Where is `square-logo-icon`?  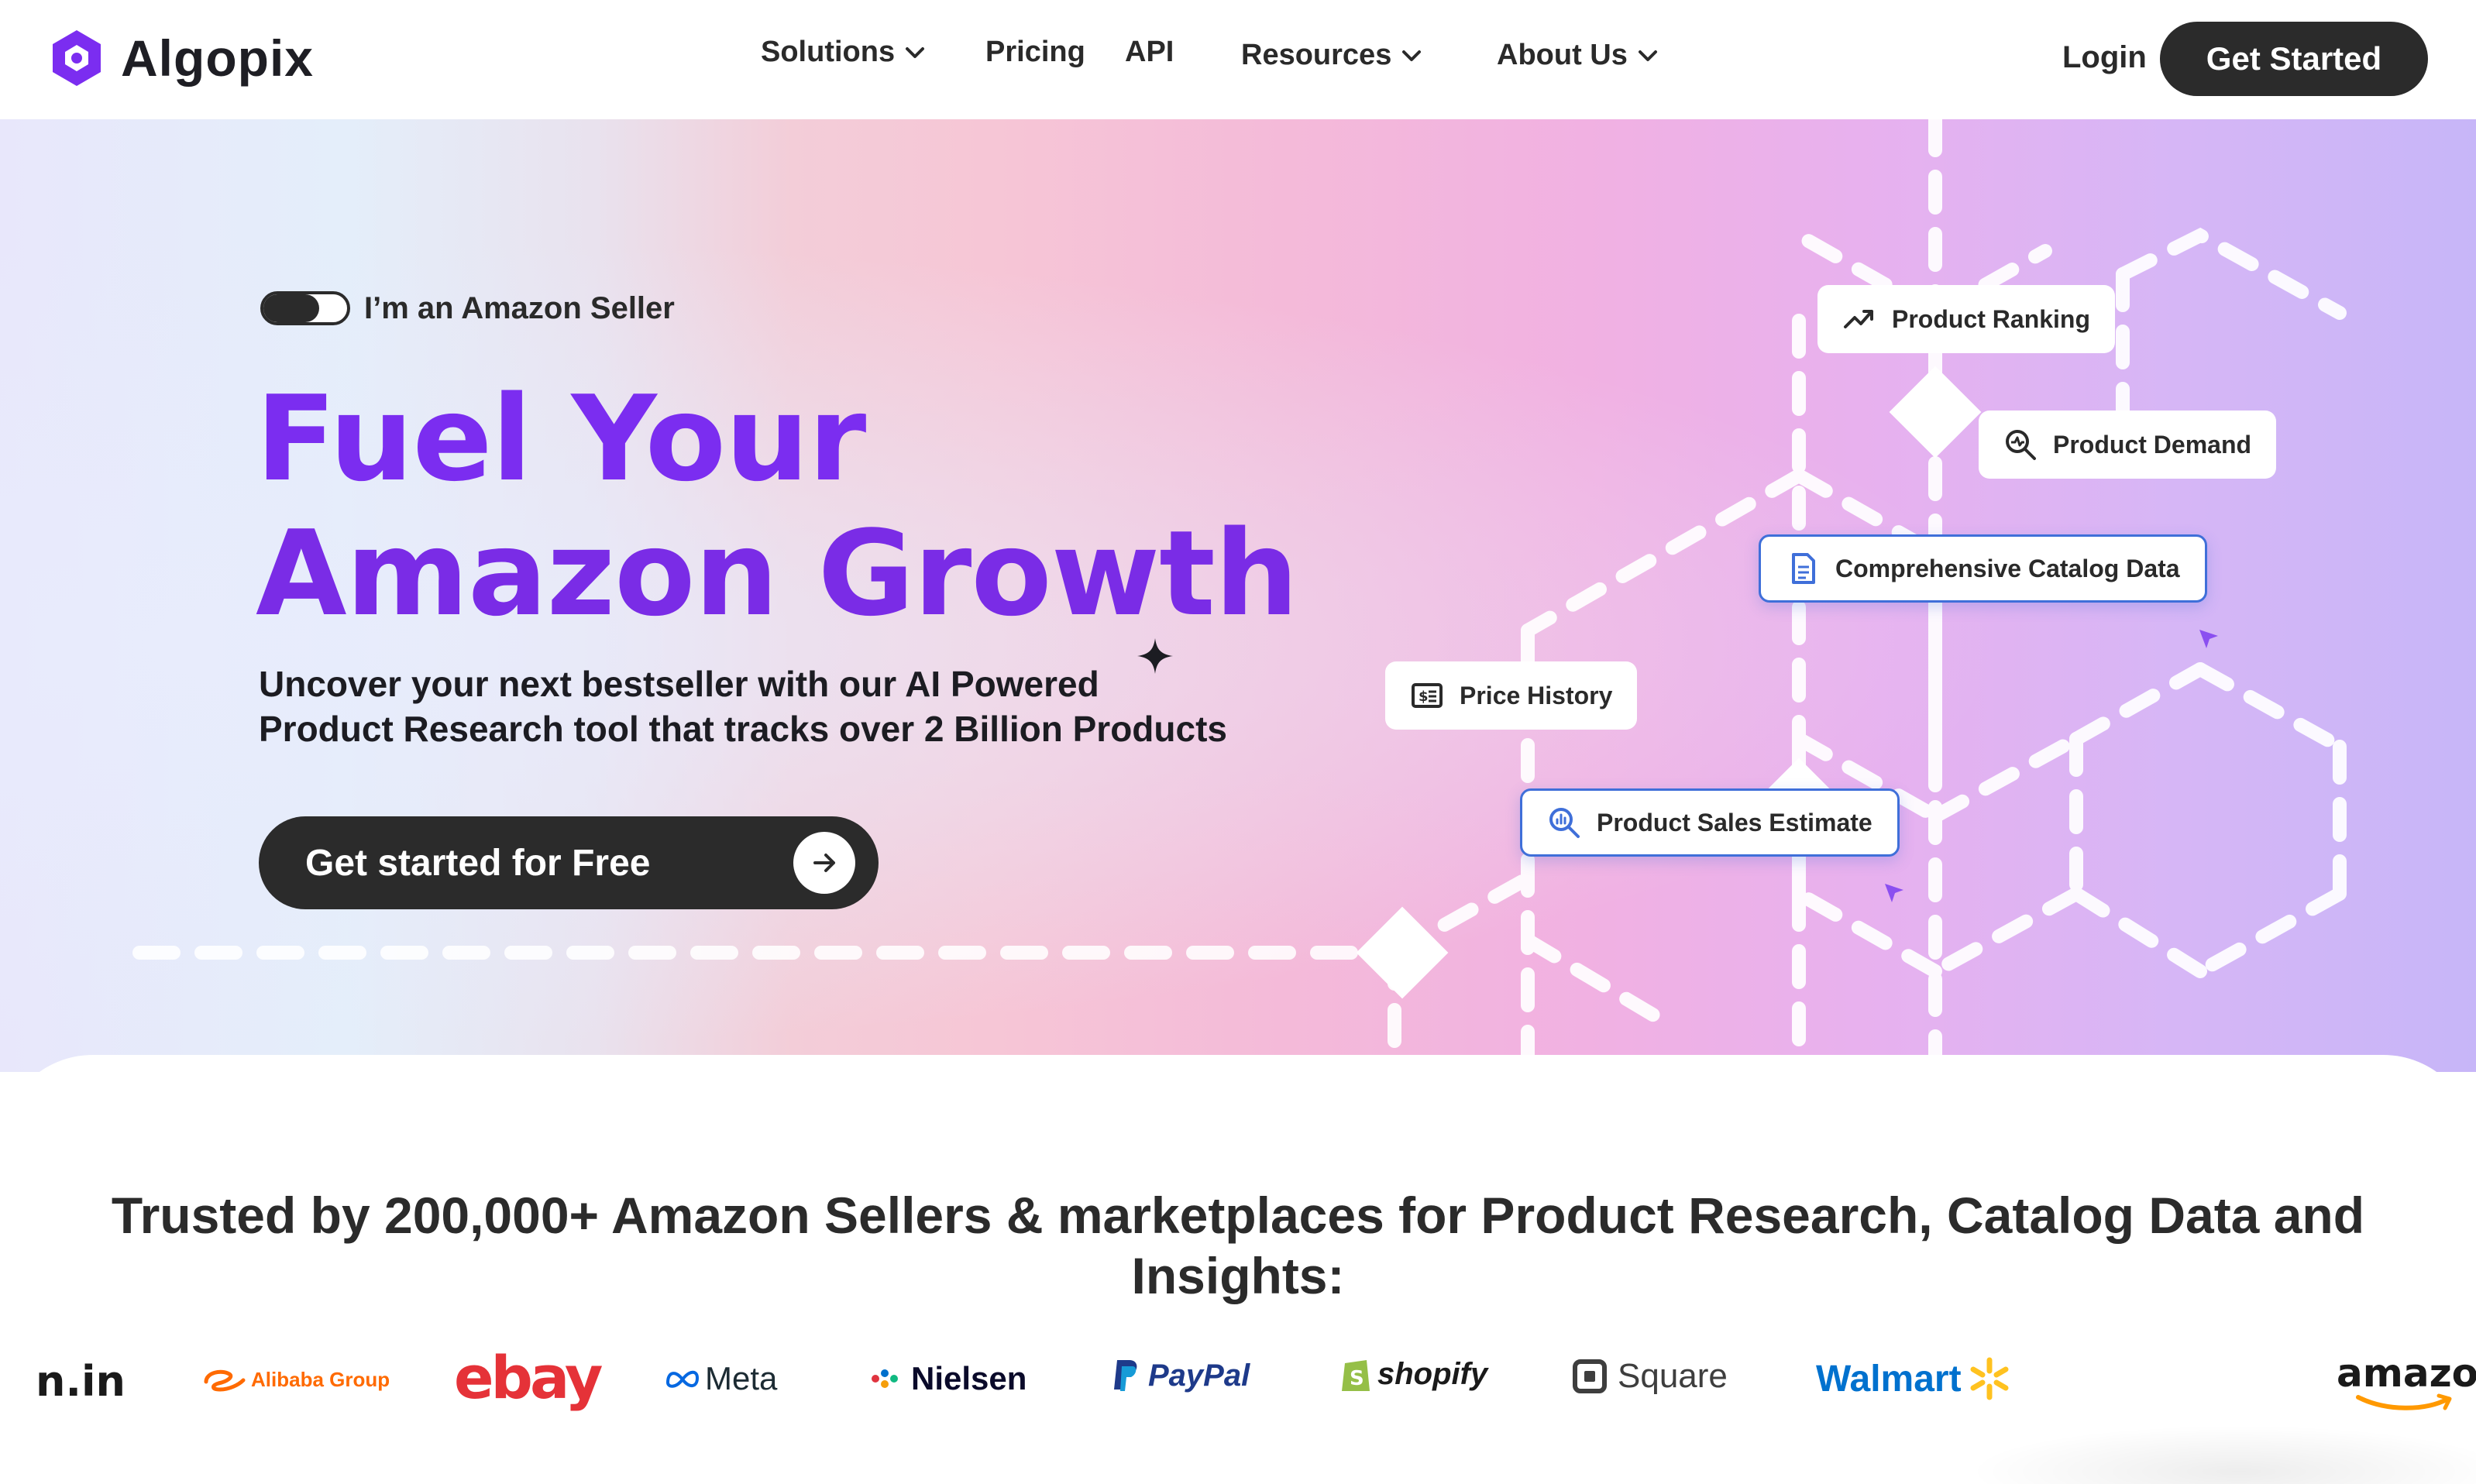 square-logo-icon is located at coordinates (1590, 1376).